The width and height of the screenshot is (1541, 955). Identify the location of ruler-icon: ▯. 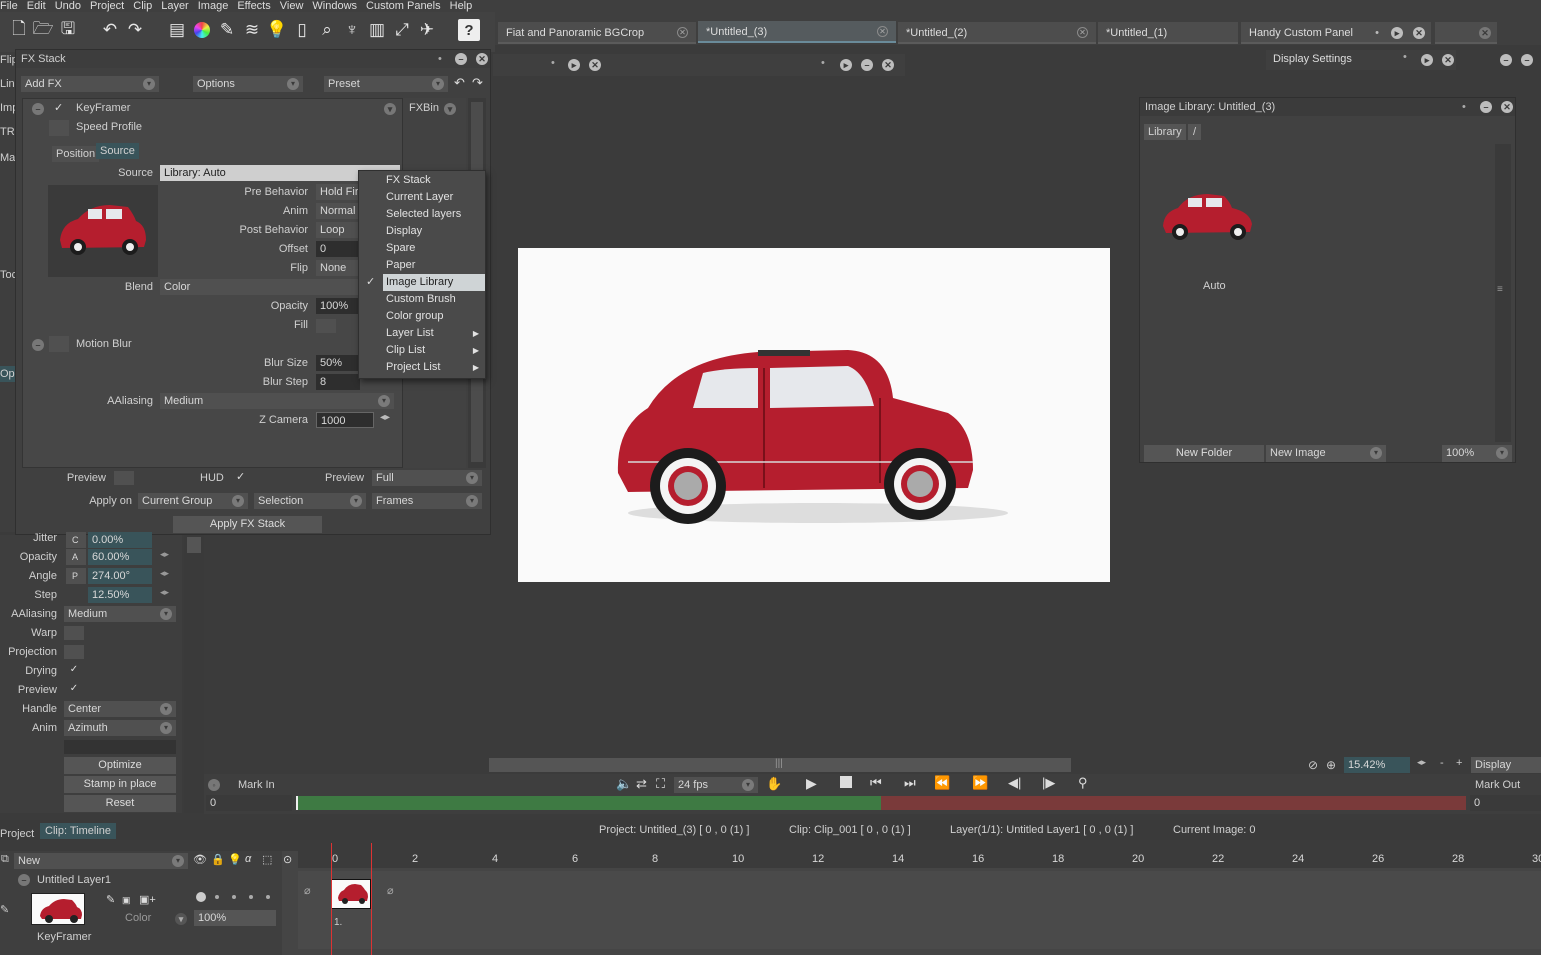
(302, 30).